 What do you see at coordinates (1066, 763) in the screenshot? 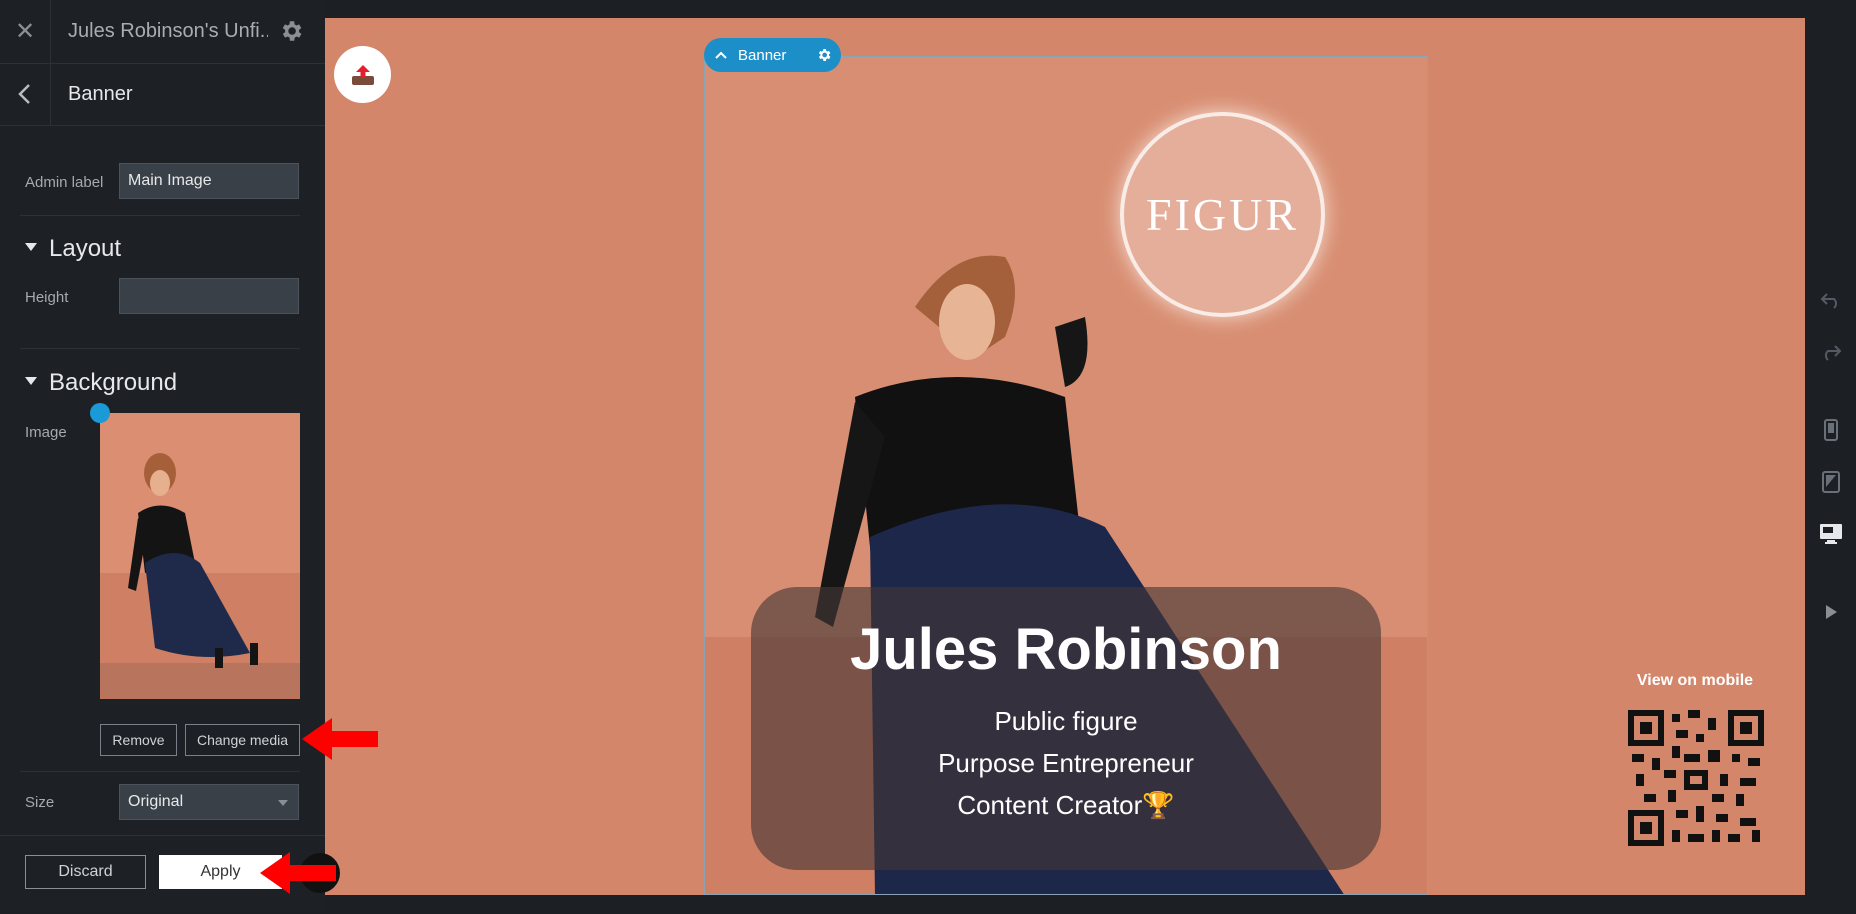
I see `profile-subtitle-2: Purpose Entrepreneur` at bounding box center [1066, 763].